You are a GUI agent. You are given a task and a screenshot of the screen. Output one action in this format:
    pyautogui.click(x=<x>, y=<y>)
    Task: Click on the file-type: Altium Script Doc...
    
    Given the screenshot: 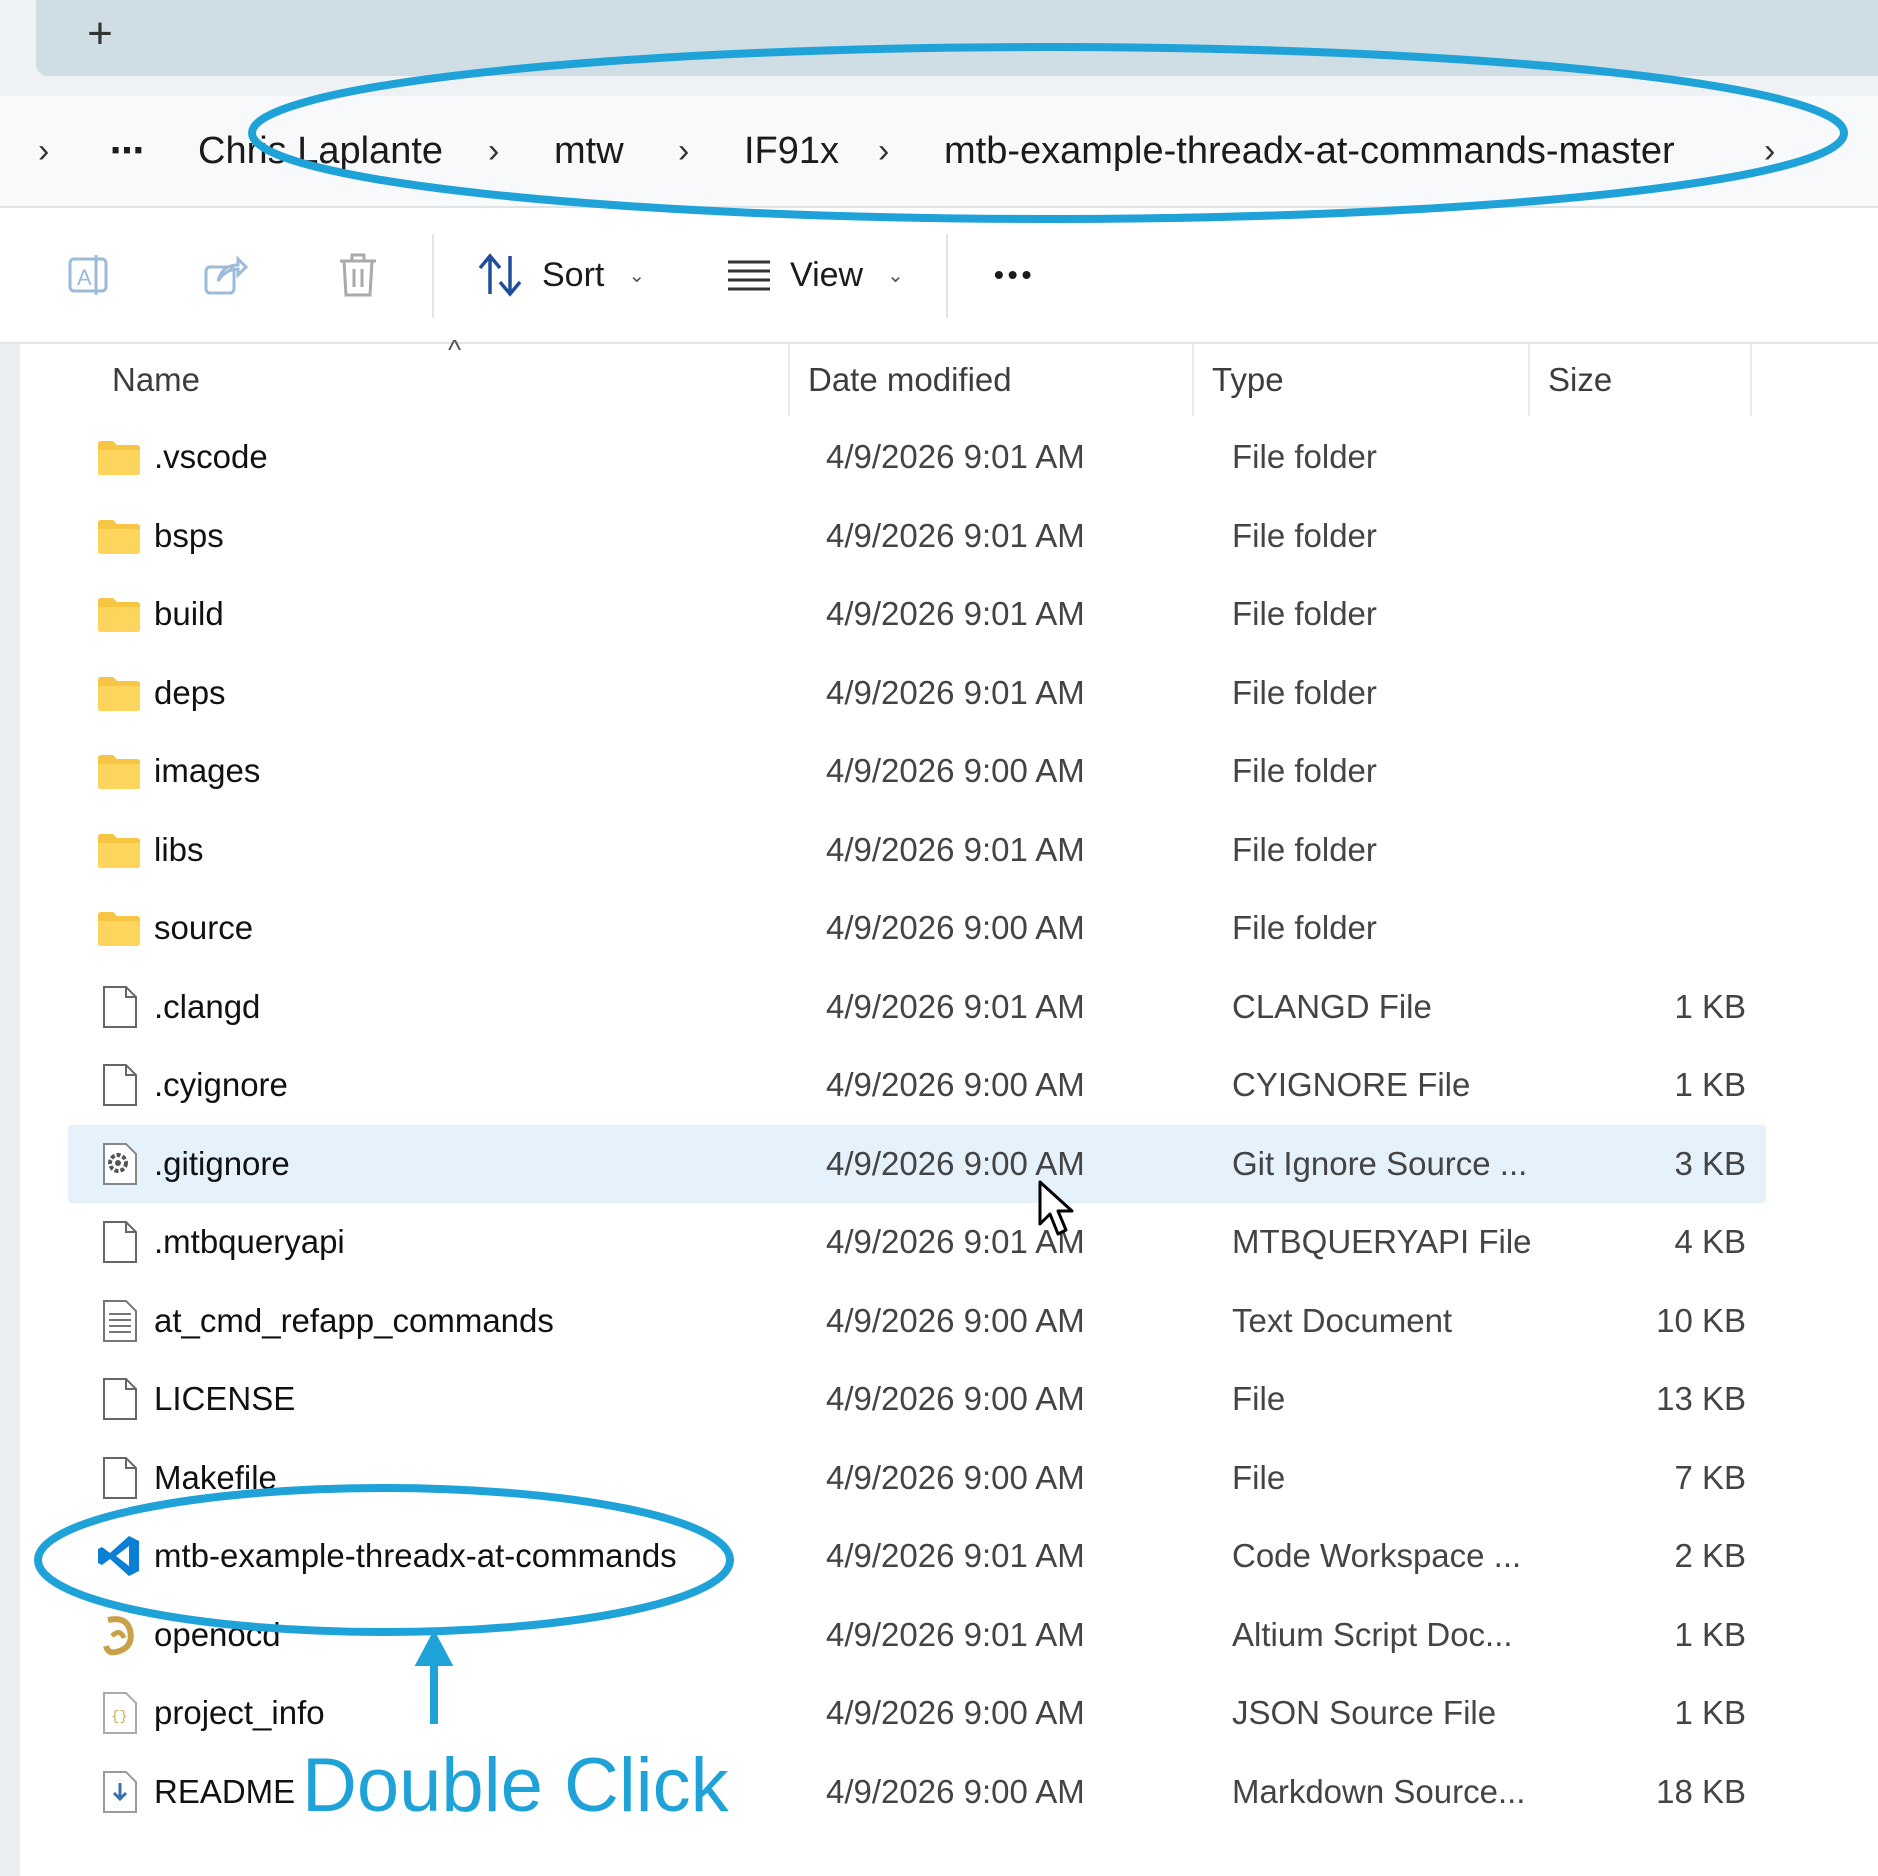 What is the action you would take?
    pyautogui.click(x=1372, y=1634)
    